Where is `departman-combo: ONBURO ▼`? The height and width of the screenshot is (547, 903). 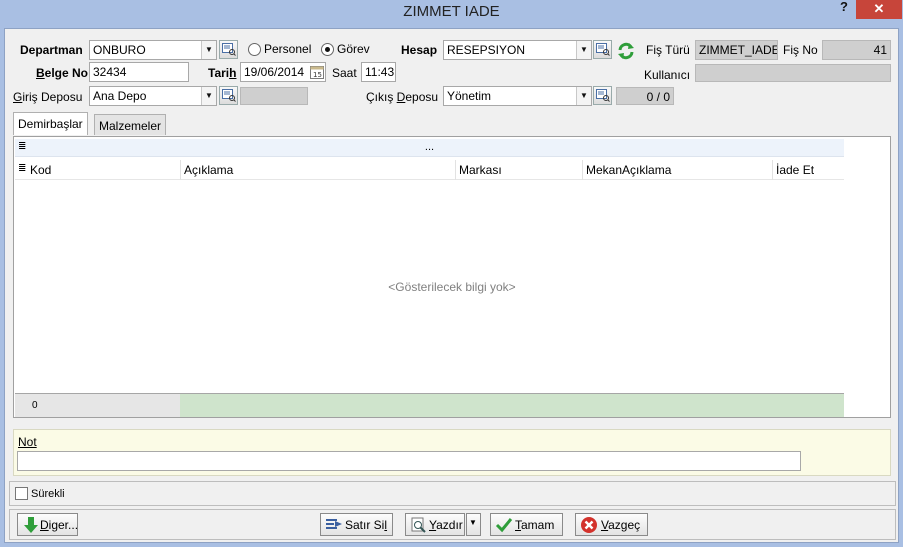 departman-combo: ONBURO ▼ is located at coordinates (153, 50).